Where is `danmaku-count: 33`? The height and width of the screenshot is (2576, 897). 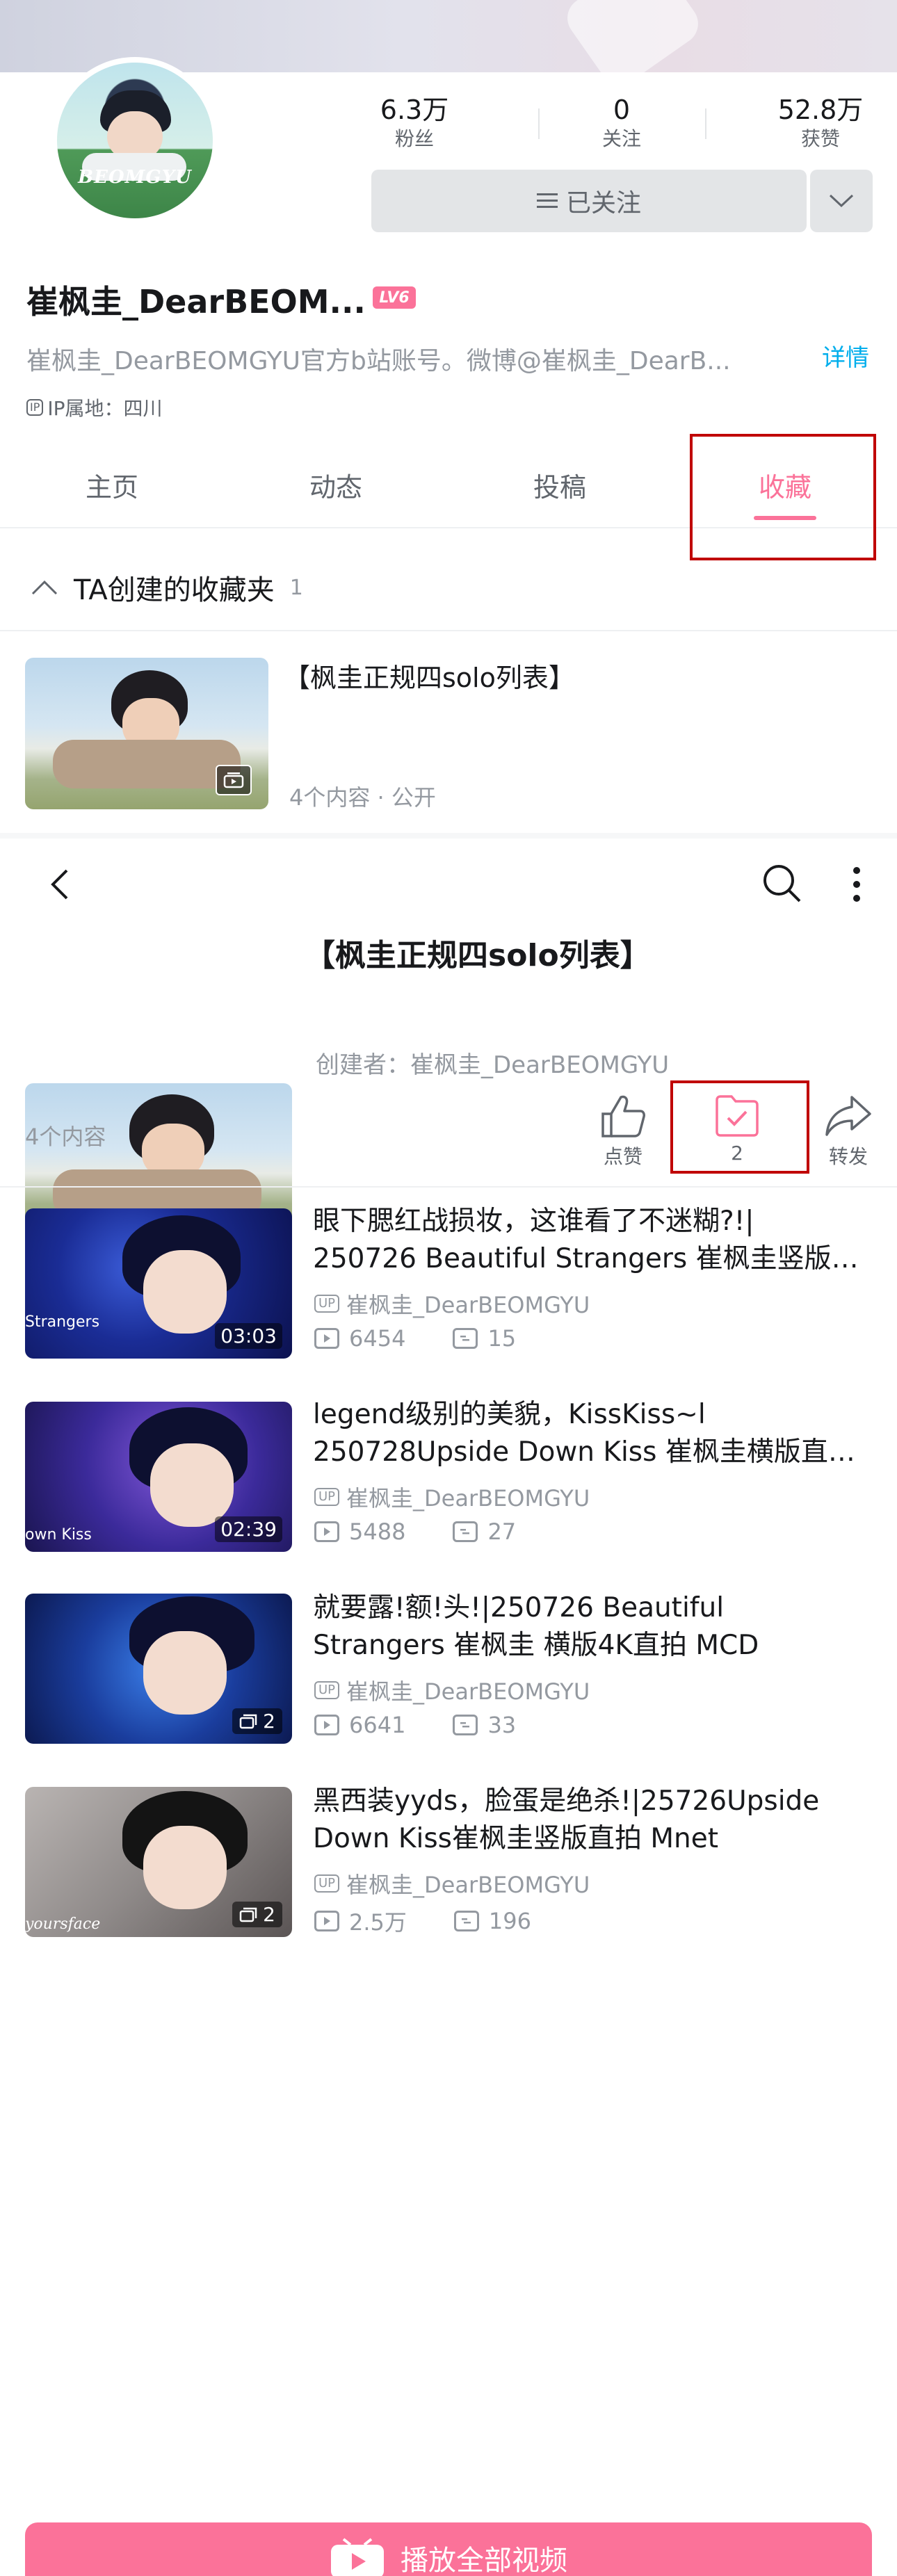 danmaku-count: 33 is located at coordinates (502, 1725).